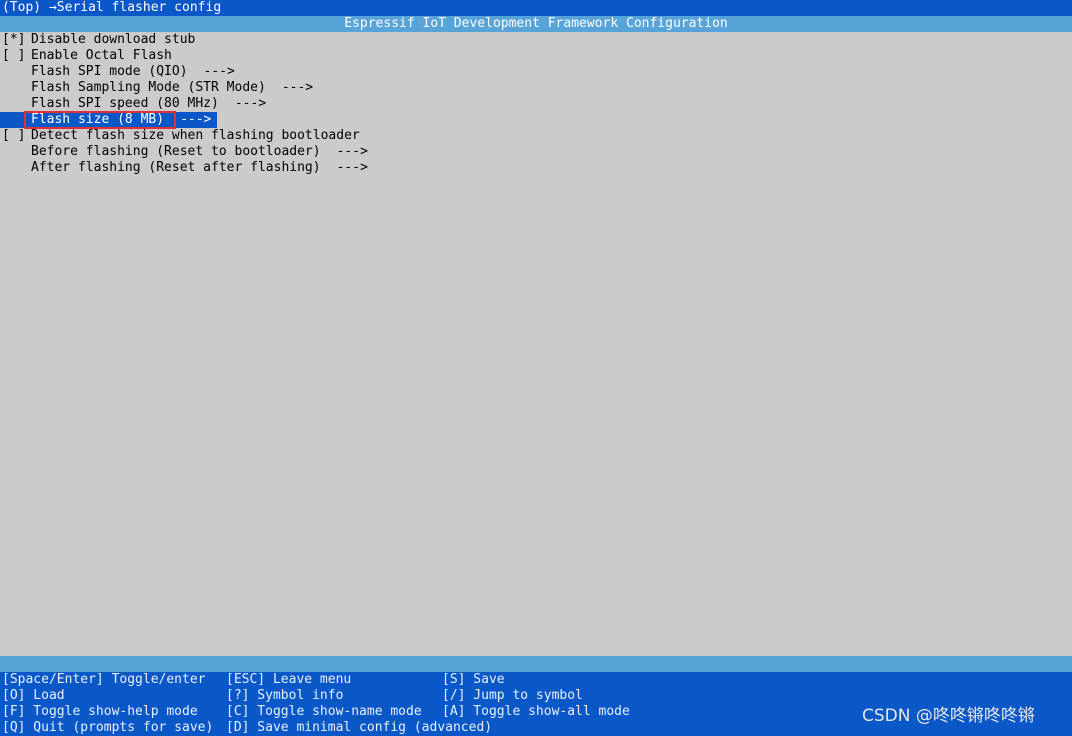  What do you see at coordinates (536, 104) in the screenshot?
I see `menu-item-flash-spi-speed: Flash SPI speed (80 MHz) --->` at bounding box center [536, 104].